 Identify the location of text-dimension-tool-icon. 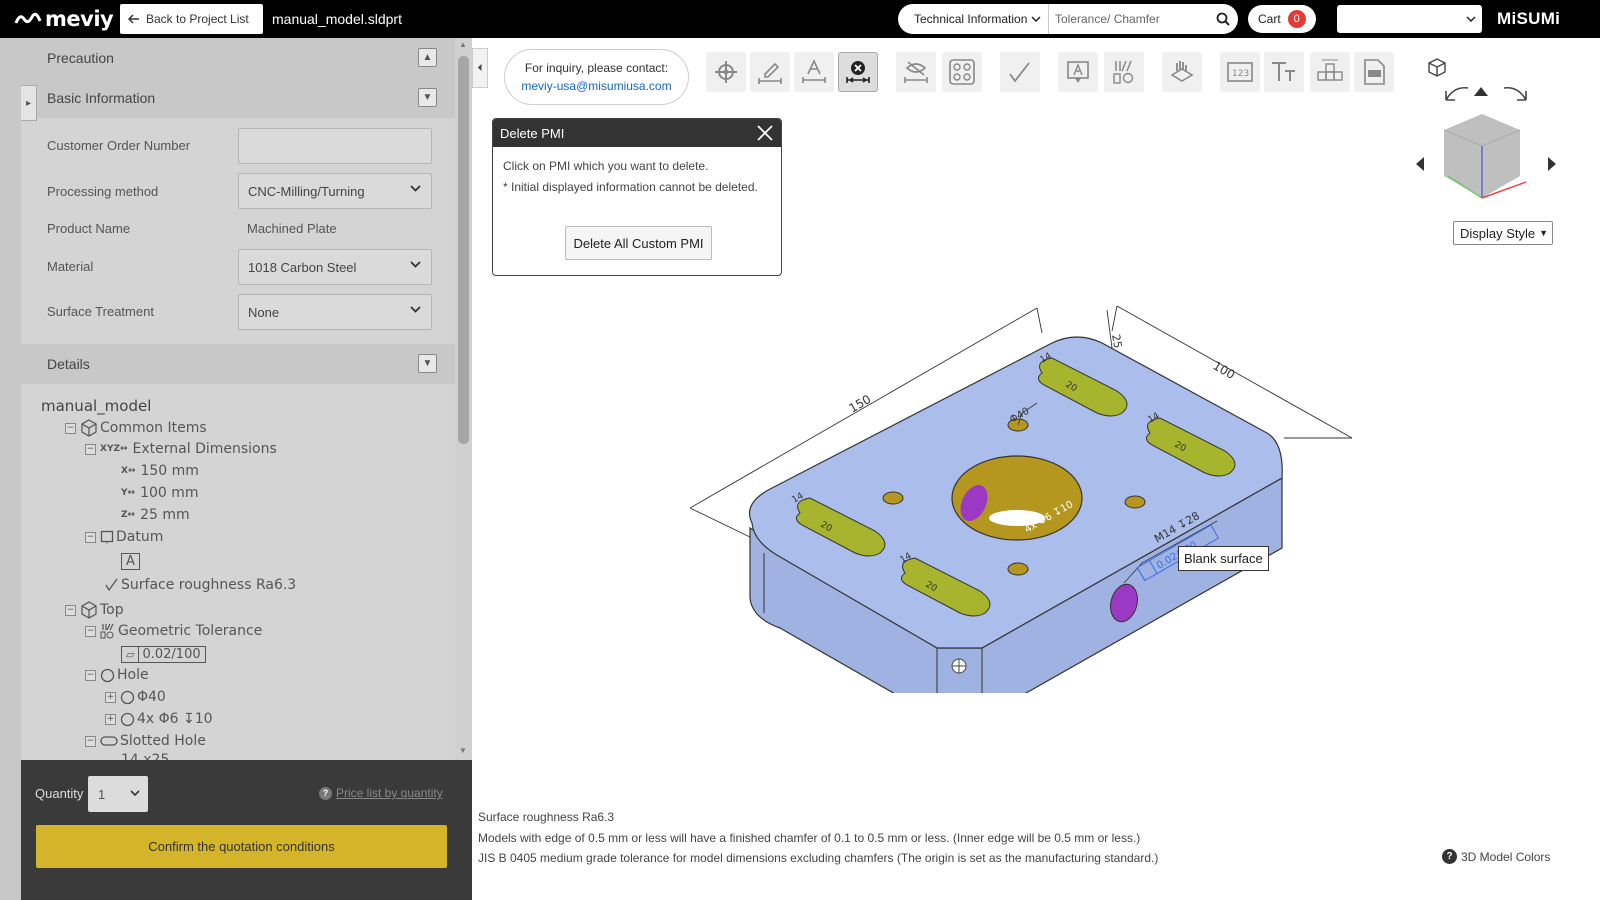
(814, 72).